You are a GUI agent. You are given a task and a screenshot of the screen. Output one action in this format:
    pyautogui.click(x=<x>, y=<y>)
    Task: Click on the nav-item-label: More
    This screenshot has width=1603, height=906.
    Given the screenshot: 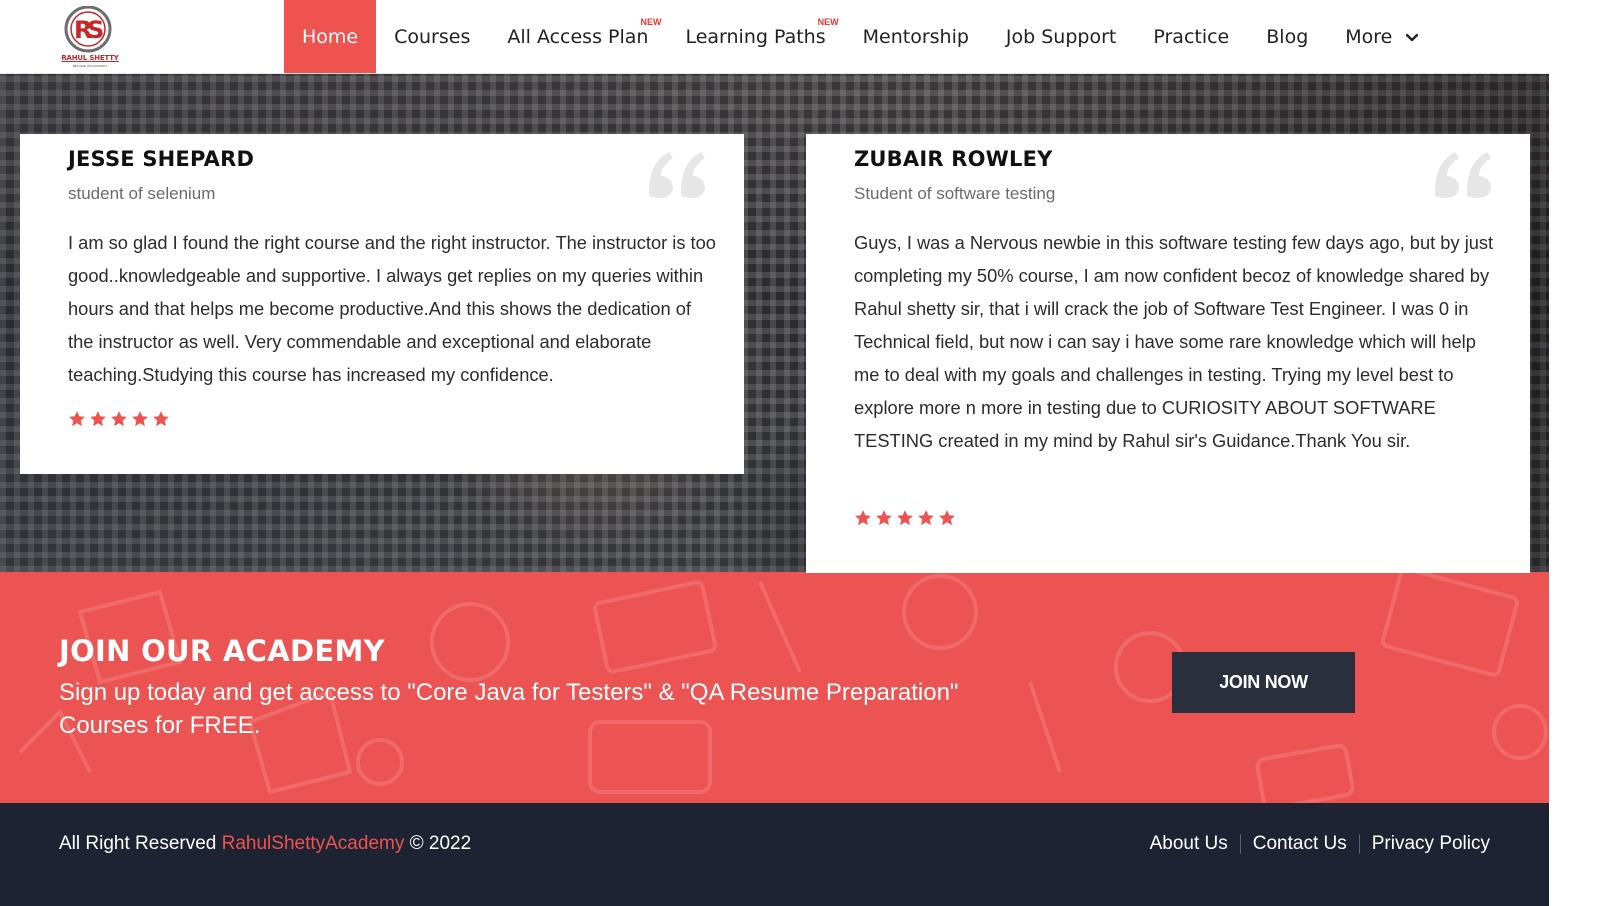 What is the action you would take?
    pyautogui.click(x=1369, y=37)
    